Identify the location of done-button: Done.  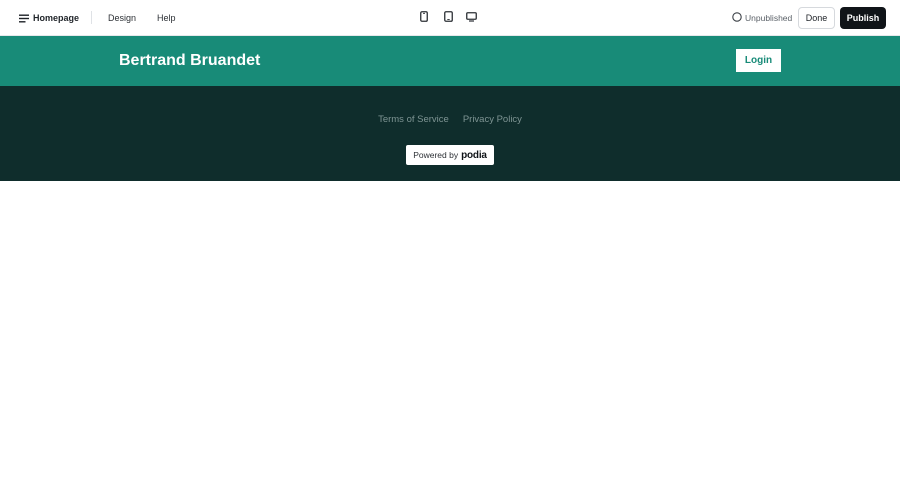
(816, 18).